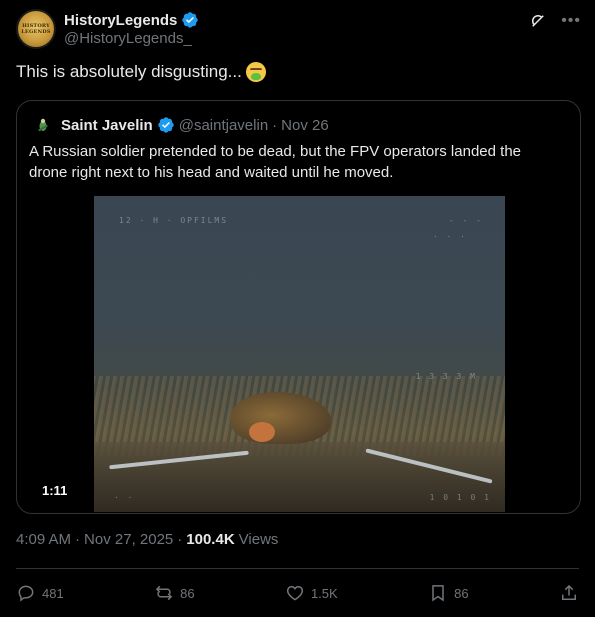  Describe the element at coordinates (166, 125) in the screenshot. I see `quoted-verified-badge-icon` at that location.